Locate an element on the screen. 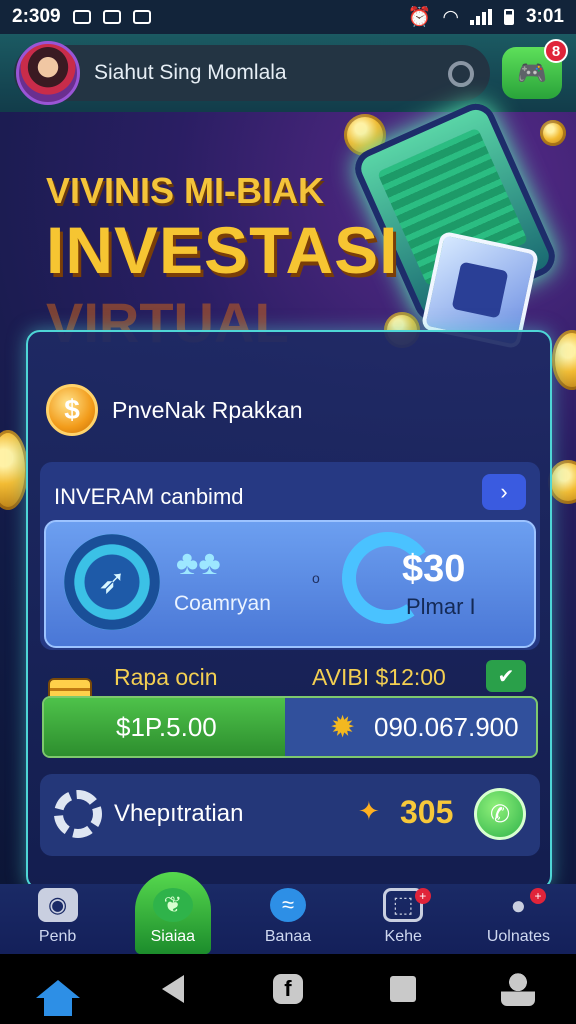 The width and height of the screenshot is (576, 1024). confirm-button: ✔ is located at coordinates (506, 676).